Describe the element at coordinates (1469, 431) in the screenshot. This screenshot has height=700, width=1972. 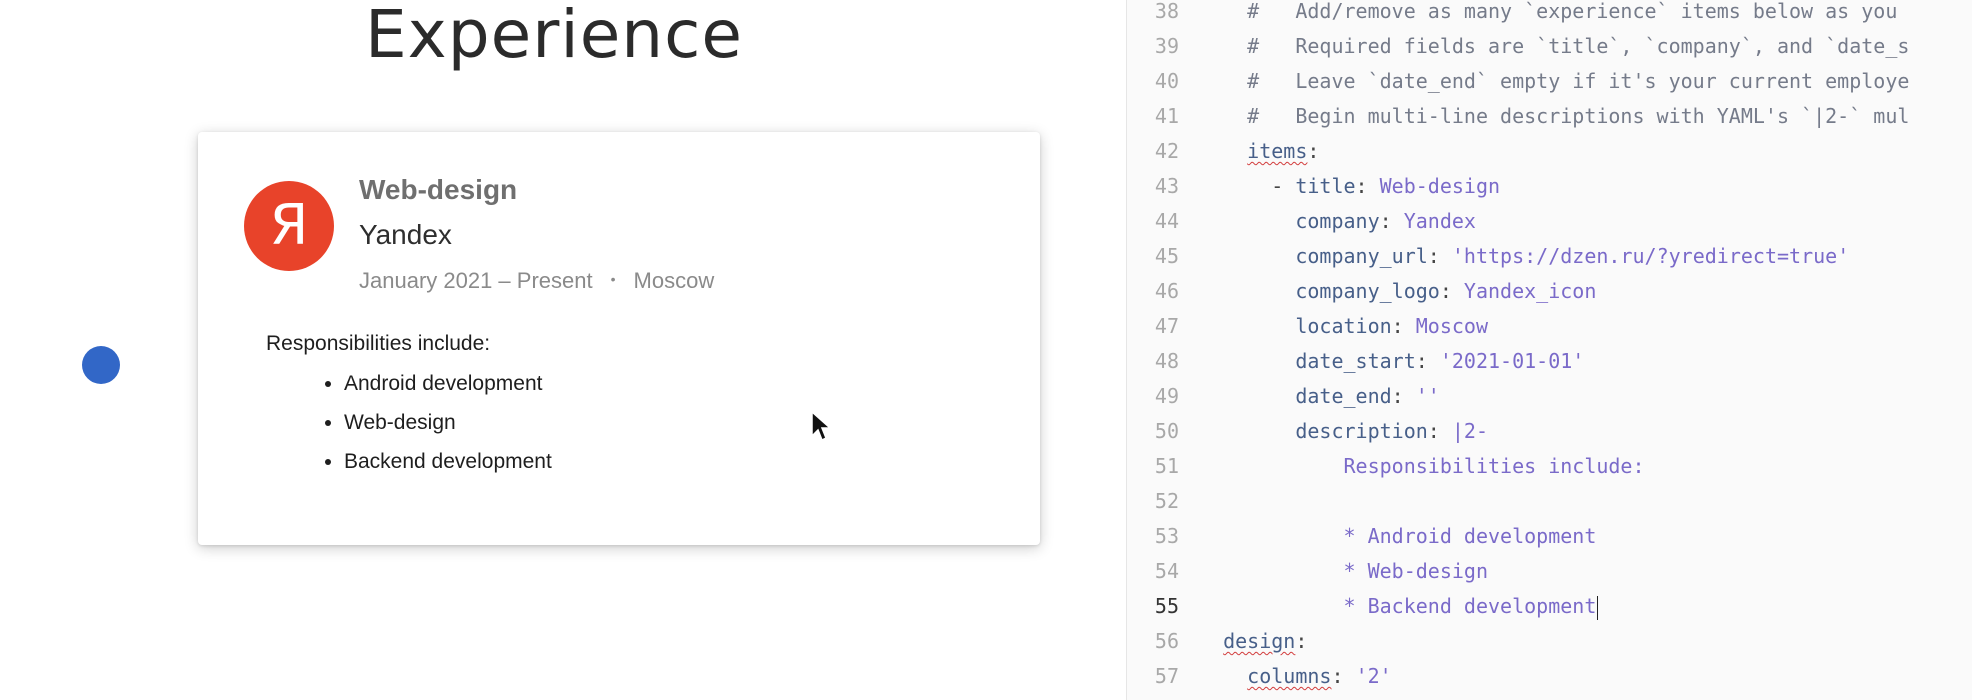
I see `code-token: |2-` at that location.